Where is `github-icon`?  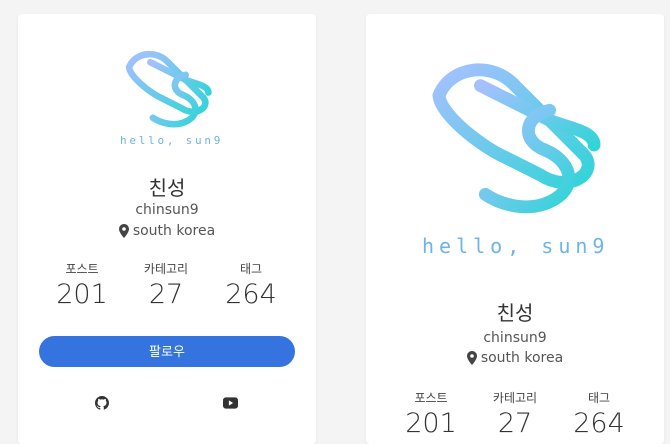 github-icon is located at coordinates (102, 403).